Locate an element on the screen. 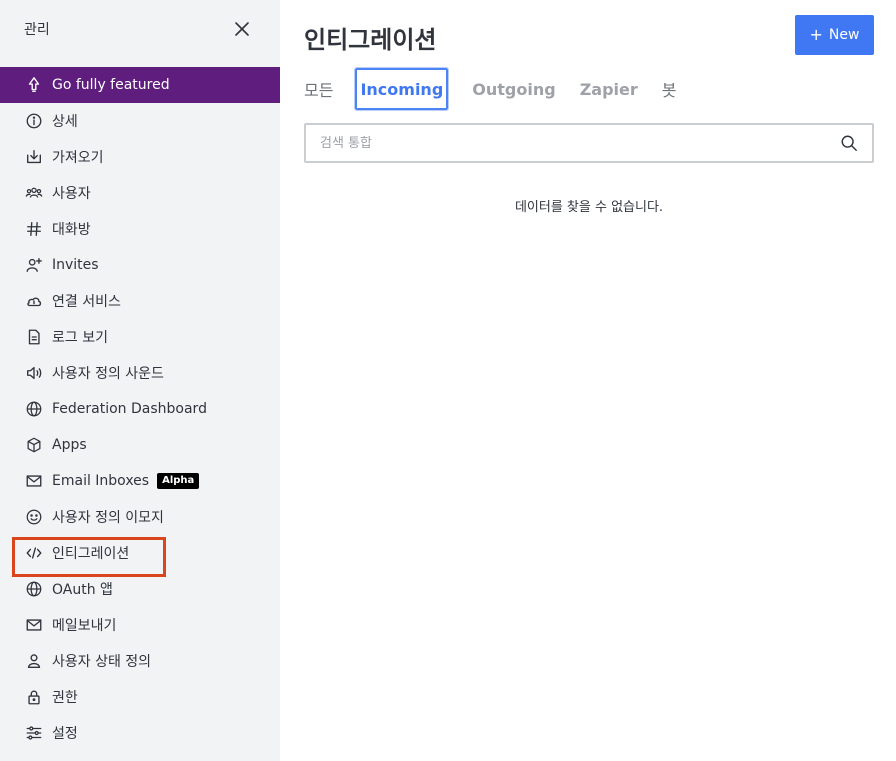 This screenshot has width=896, height=761. cube-icon is located at coordinates (34, 445).